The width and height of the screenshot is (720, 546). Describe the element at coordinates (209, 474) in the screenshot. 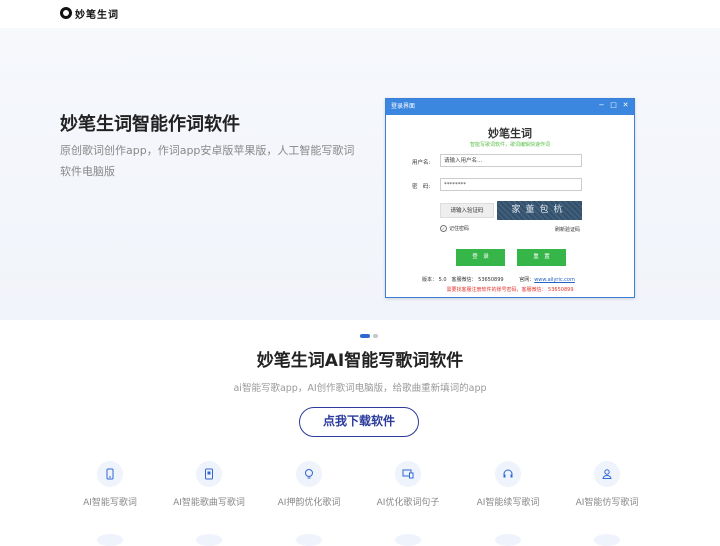

I see `tablet-icon` at that location.